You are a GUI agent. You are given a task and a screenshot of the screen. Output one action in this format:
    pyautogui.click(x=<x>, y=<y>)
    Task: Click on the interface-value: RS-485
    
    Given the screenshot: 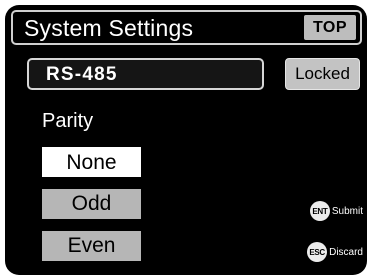 What is the action you would take?
    pyautogui.click(x=82, y=74)
    